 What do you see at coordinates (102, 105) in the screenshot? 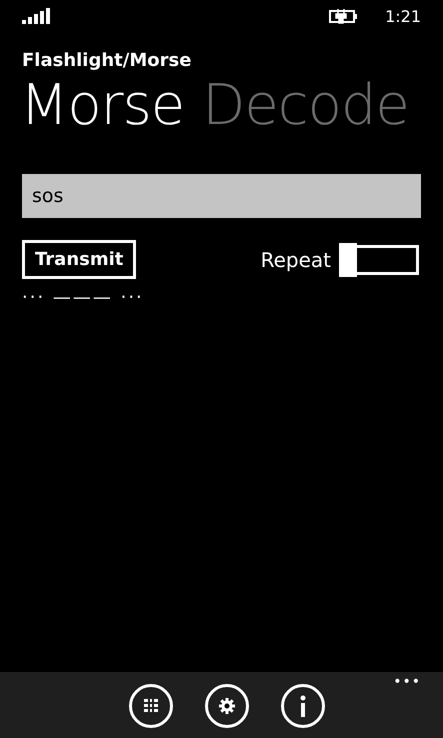
I see `pivot-tab: Morse` at bounding box center [102, 105].